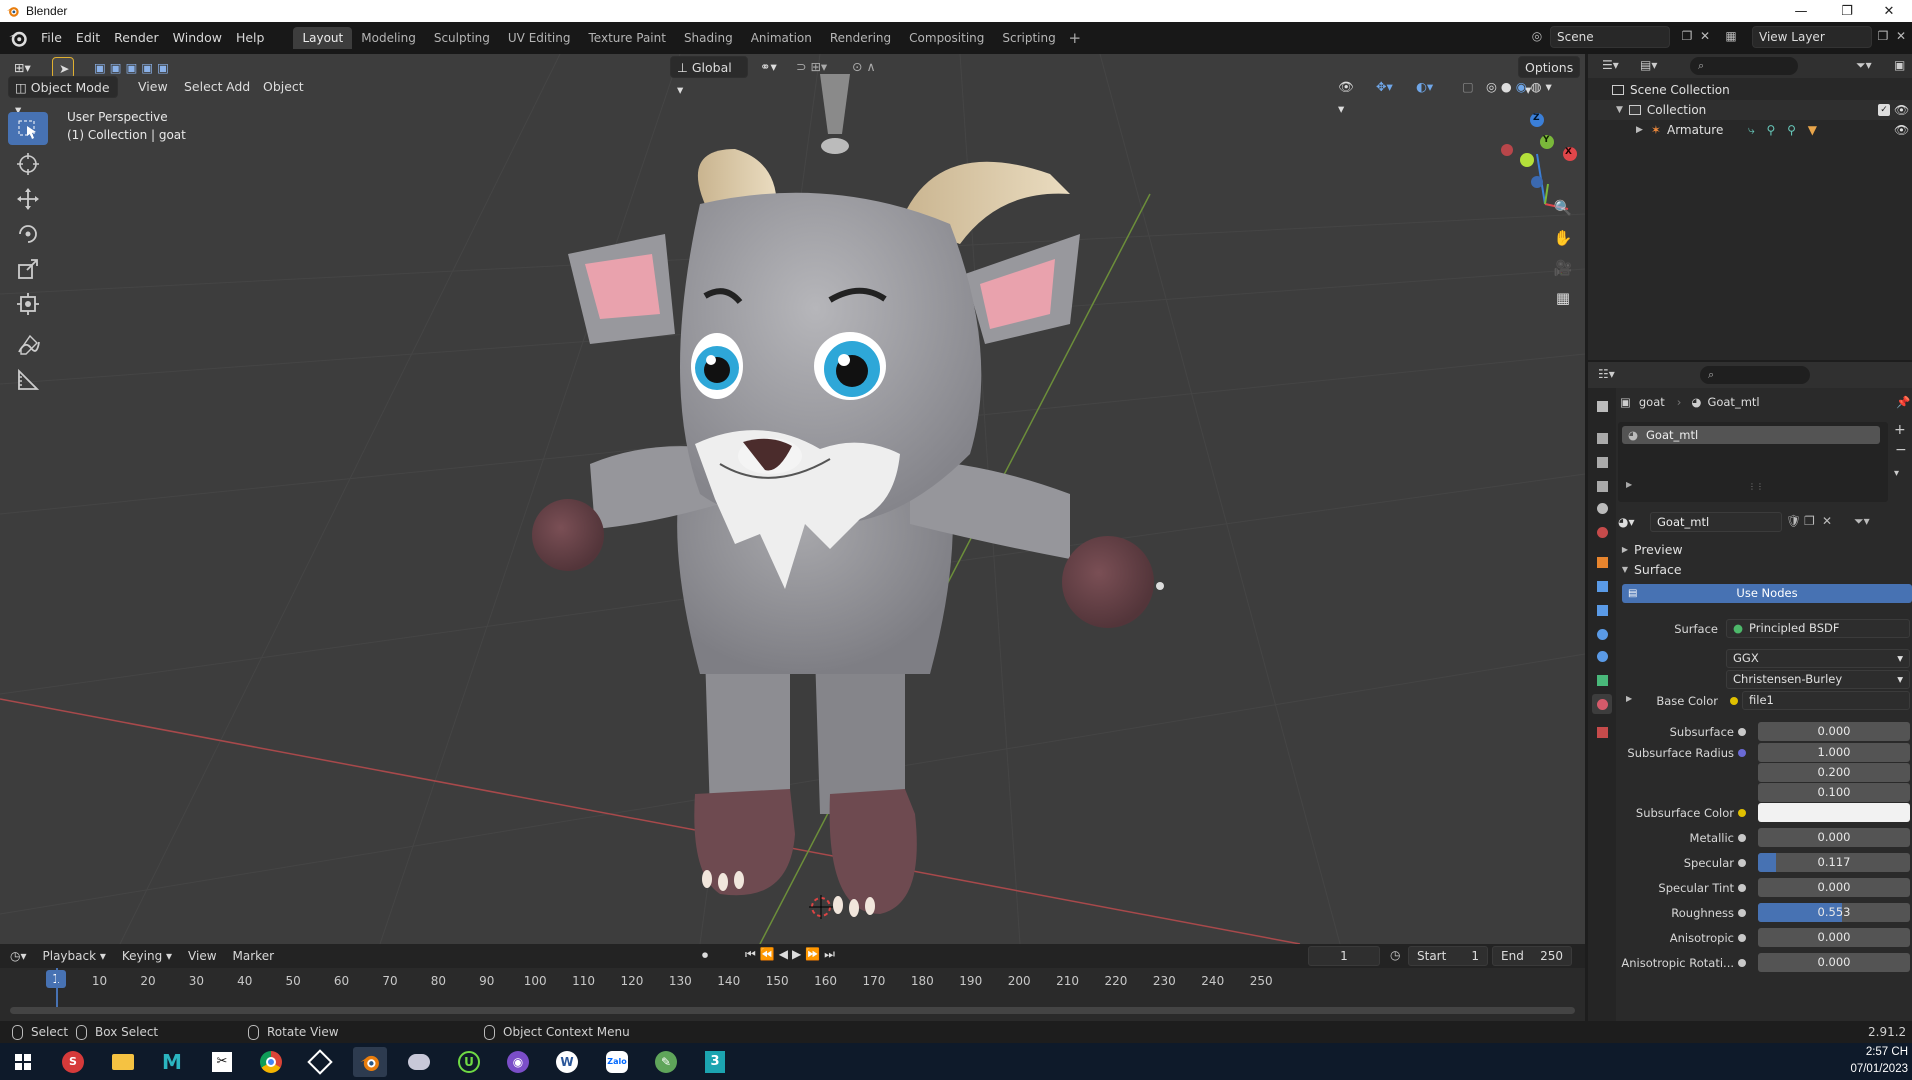  Describe the element at coordinates (250, 38) in the screenshot. I see `menu-help: Help` at that location.